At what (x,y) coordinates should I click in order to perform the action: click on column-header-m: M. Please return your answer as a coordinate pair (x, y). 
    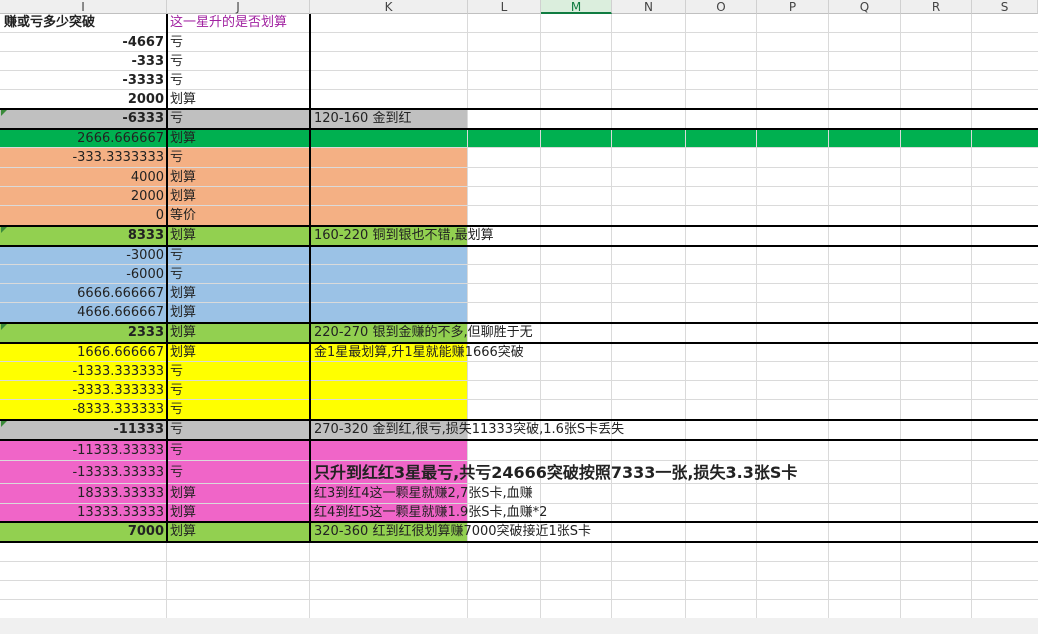
    Looking at the image, I should click on (576, 7).